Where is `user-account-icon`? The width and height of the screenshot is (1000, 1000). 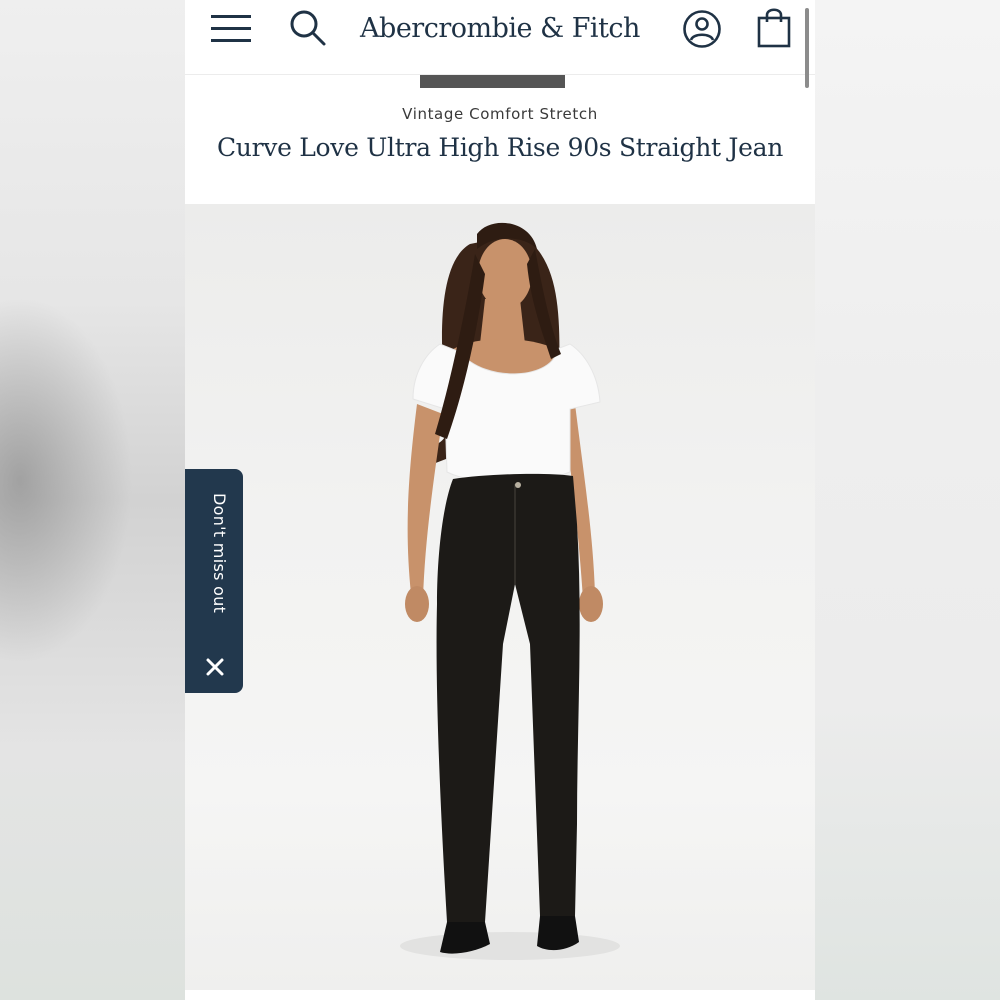 user-account-icon is located at coordinates (702, 29).